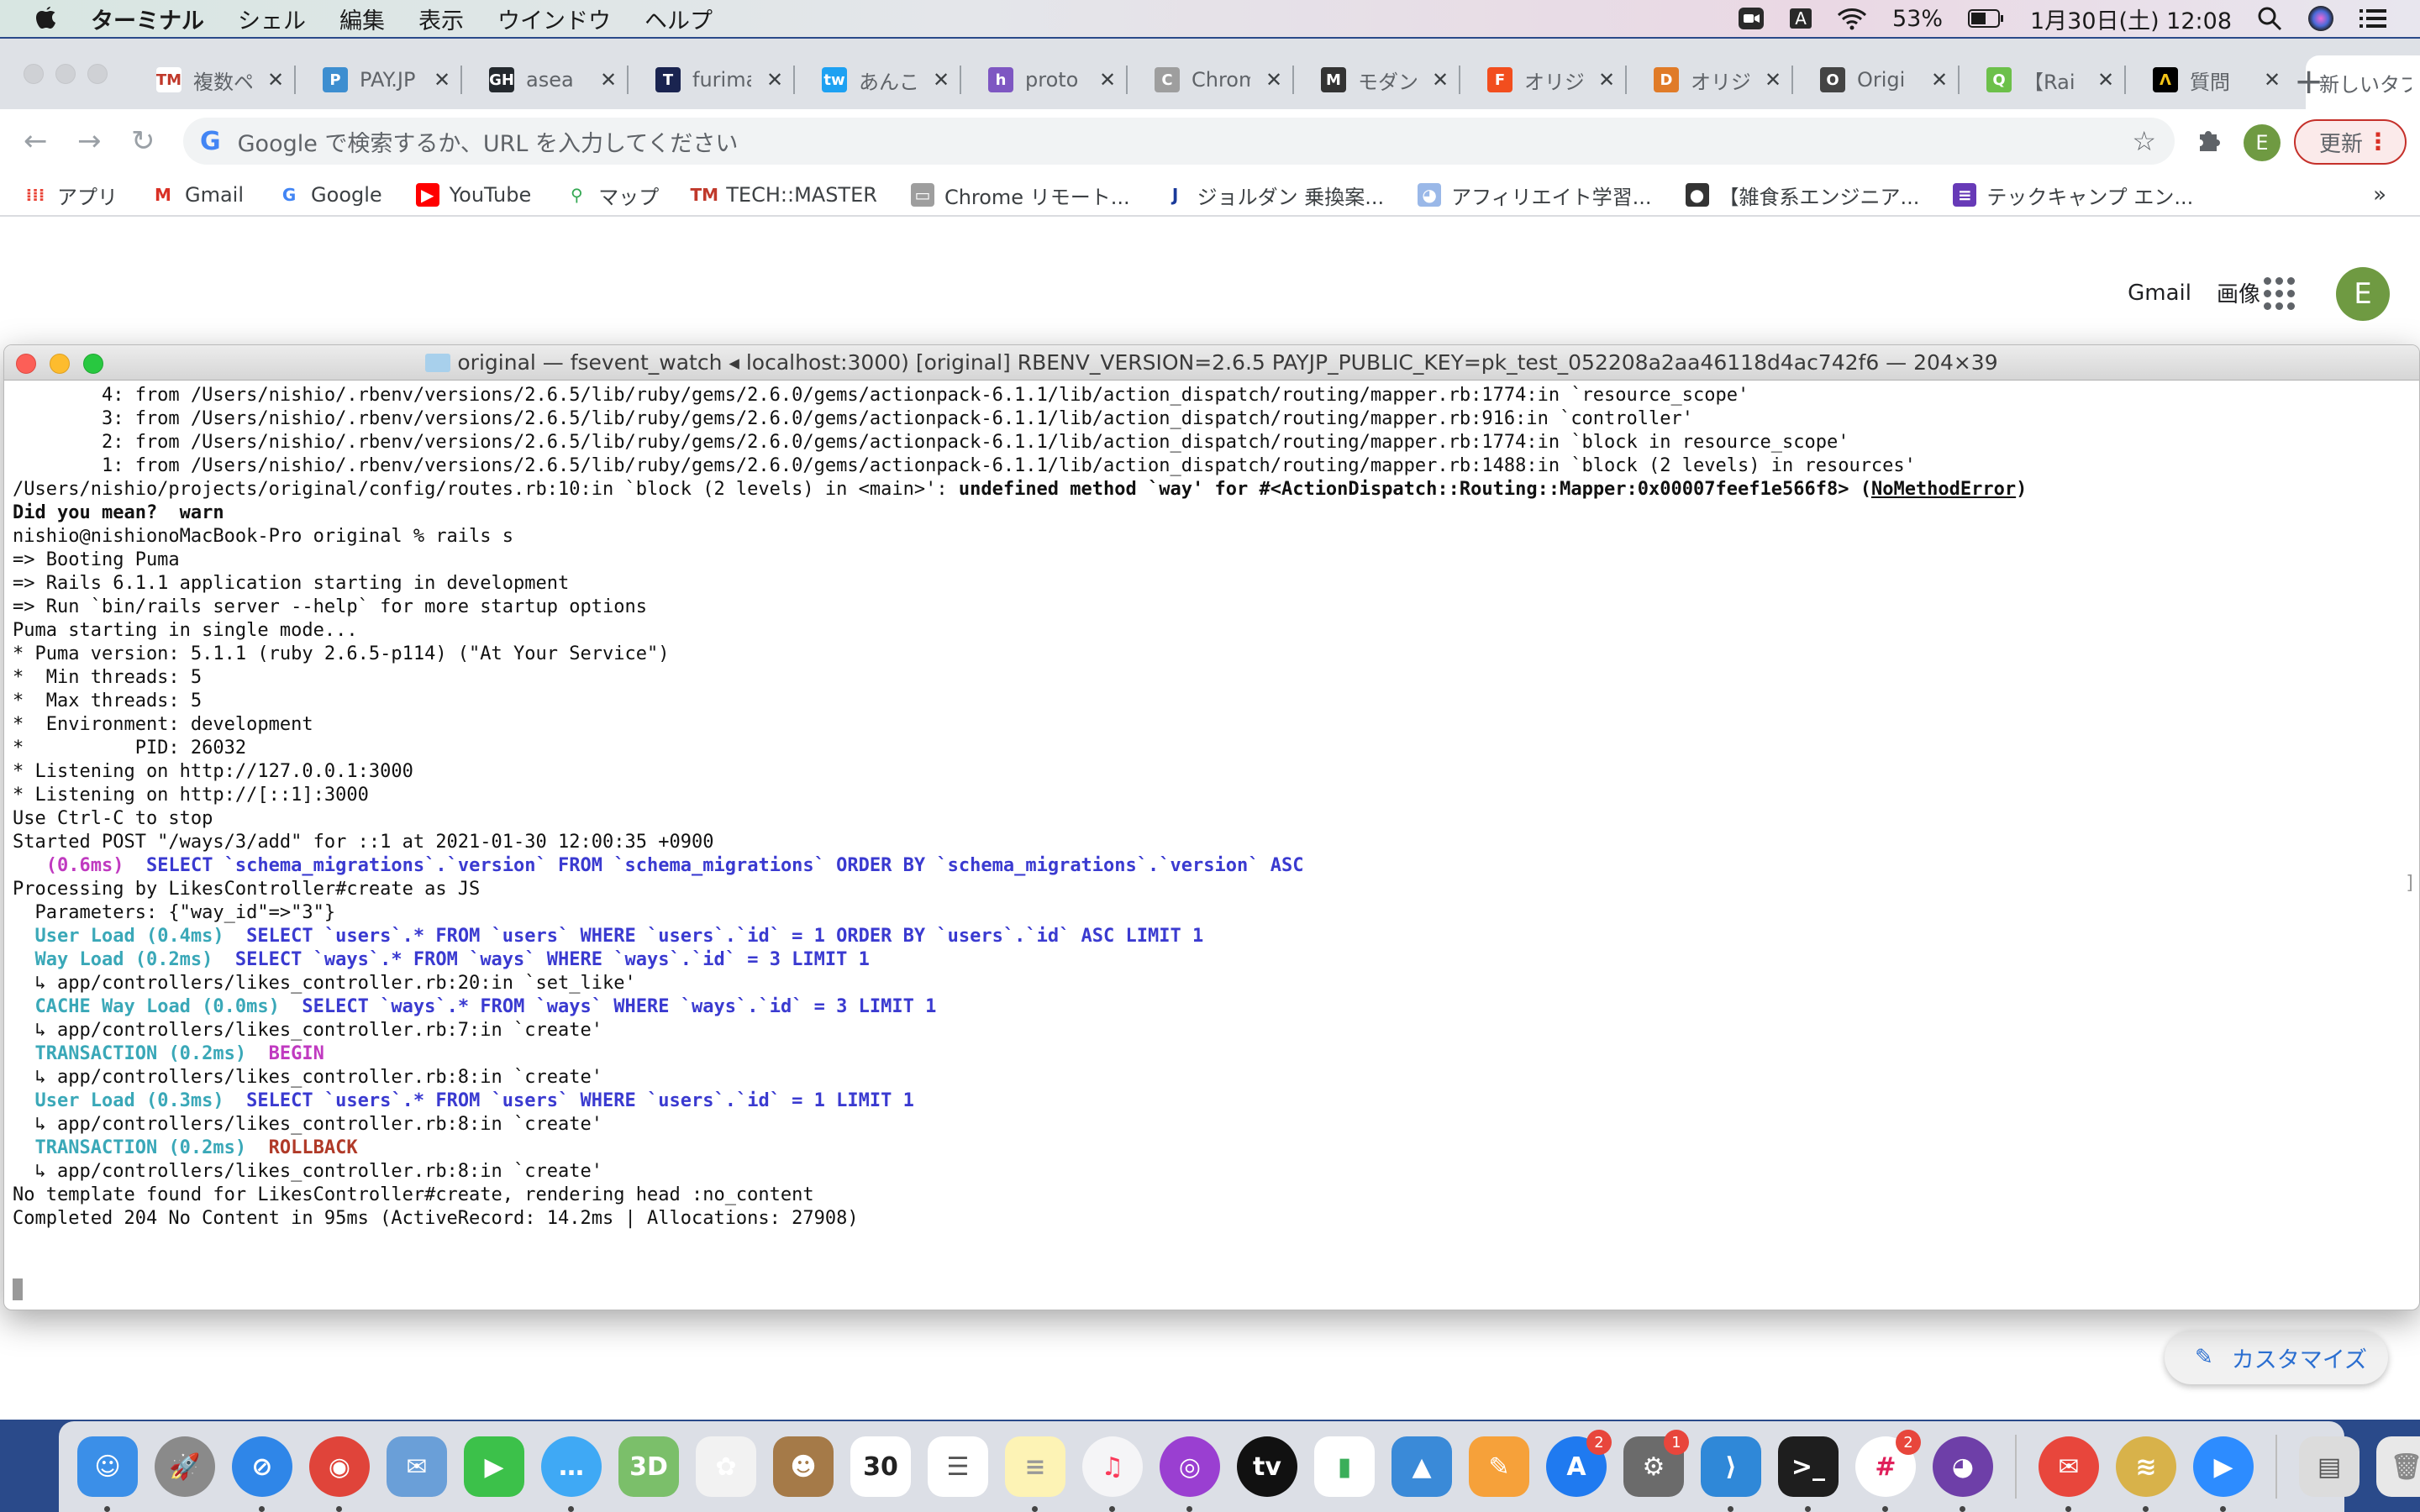 This screenshot has height=1512, width=2420. What do you see at coordinates (2269, 18) in the screenshot?
I see `spotlight-search-icon` at bounding box center [2269, 18].